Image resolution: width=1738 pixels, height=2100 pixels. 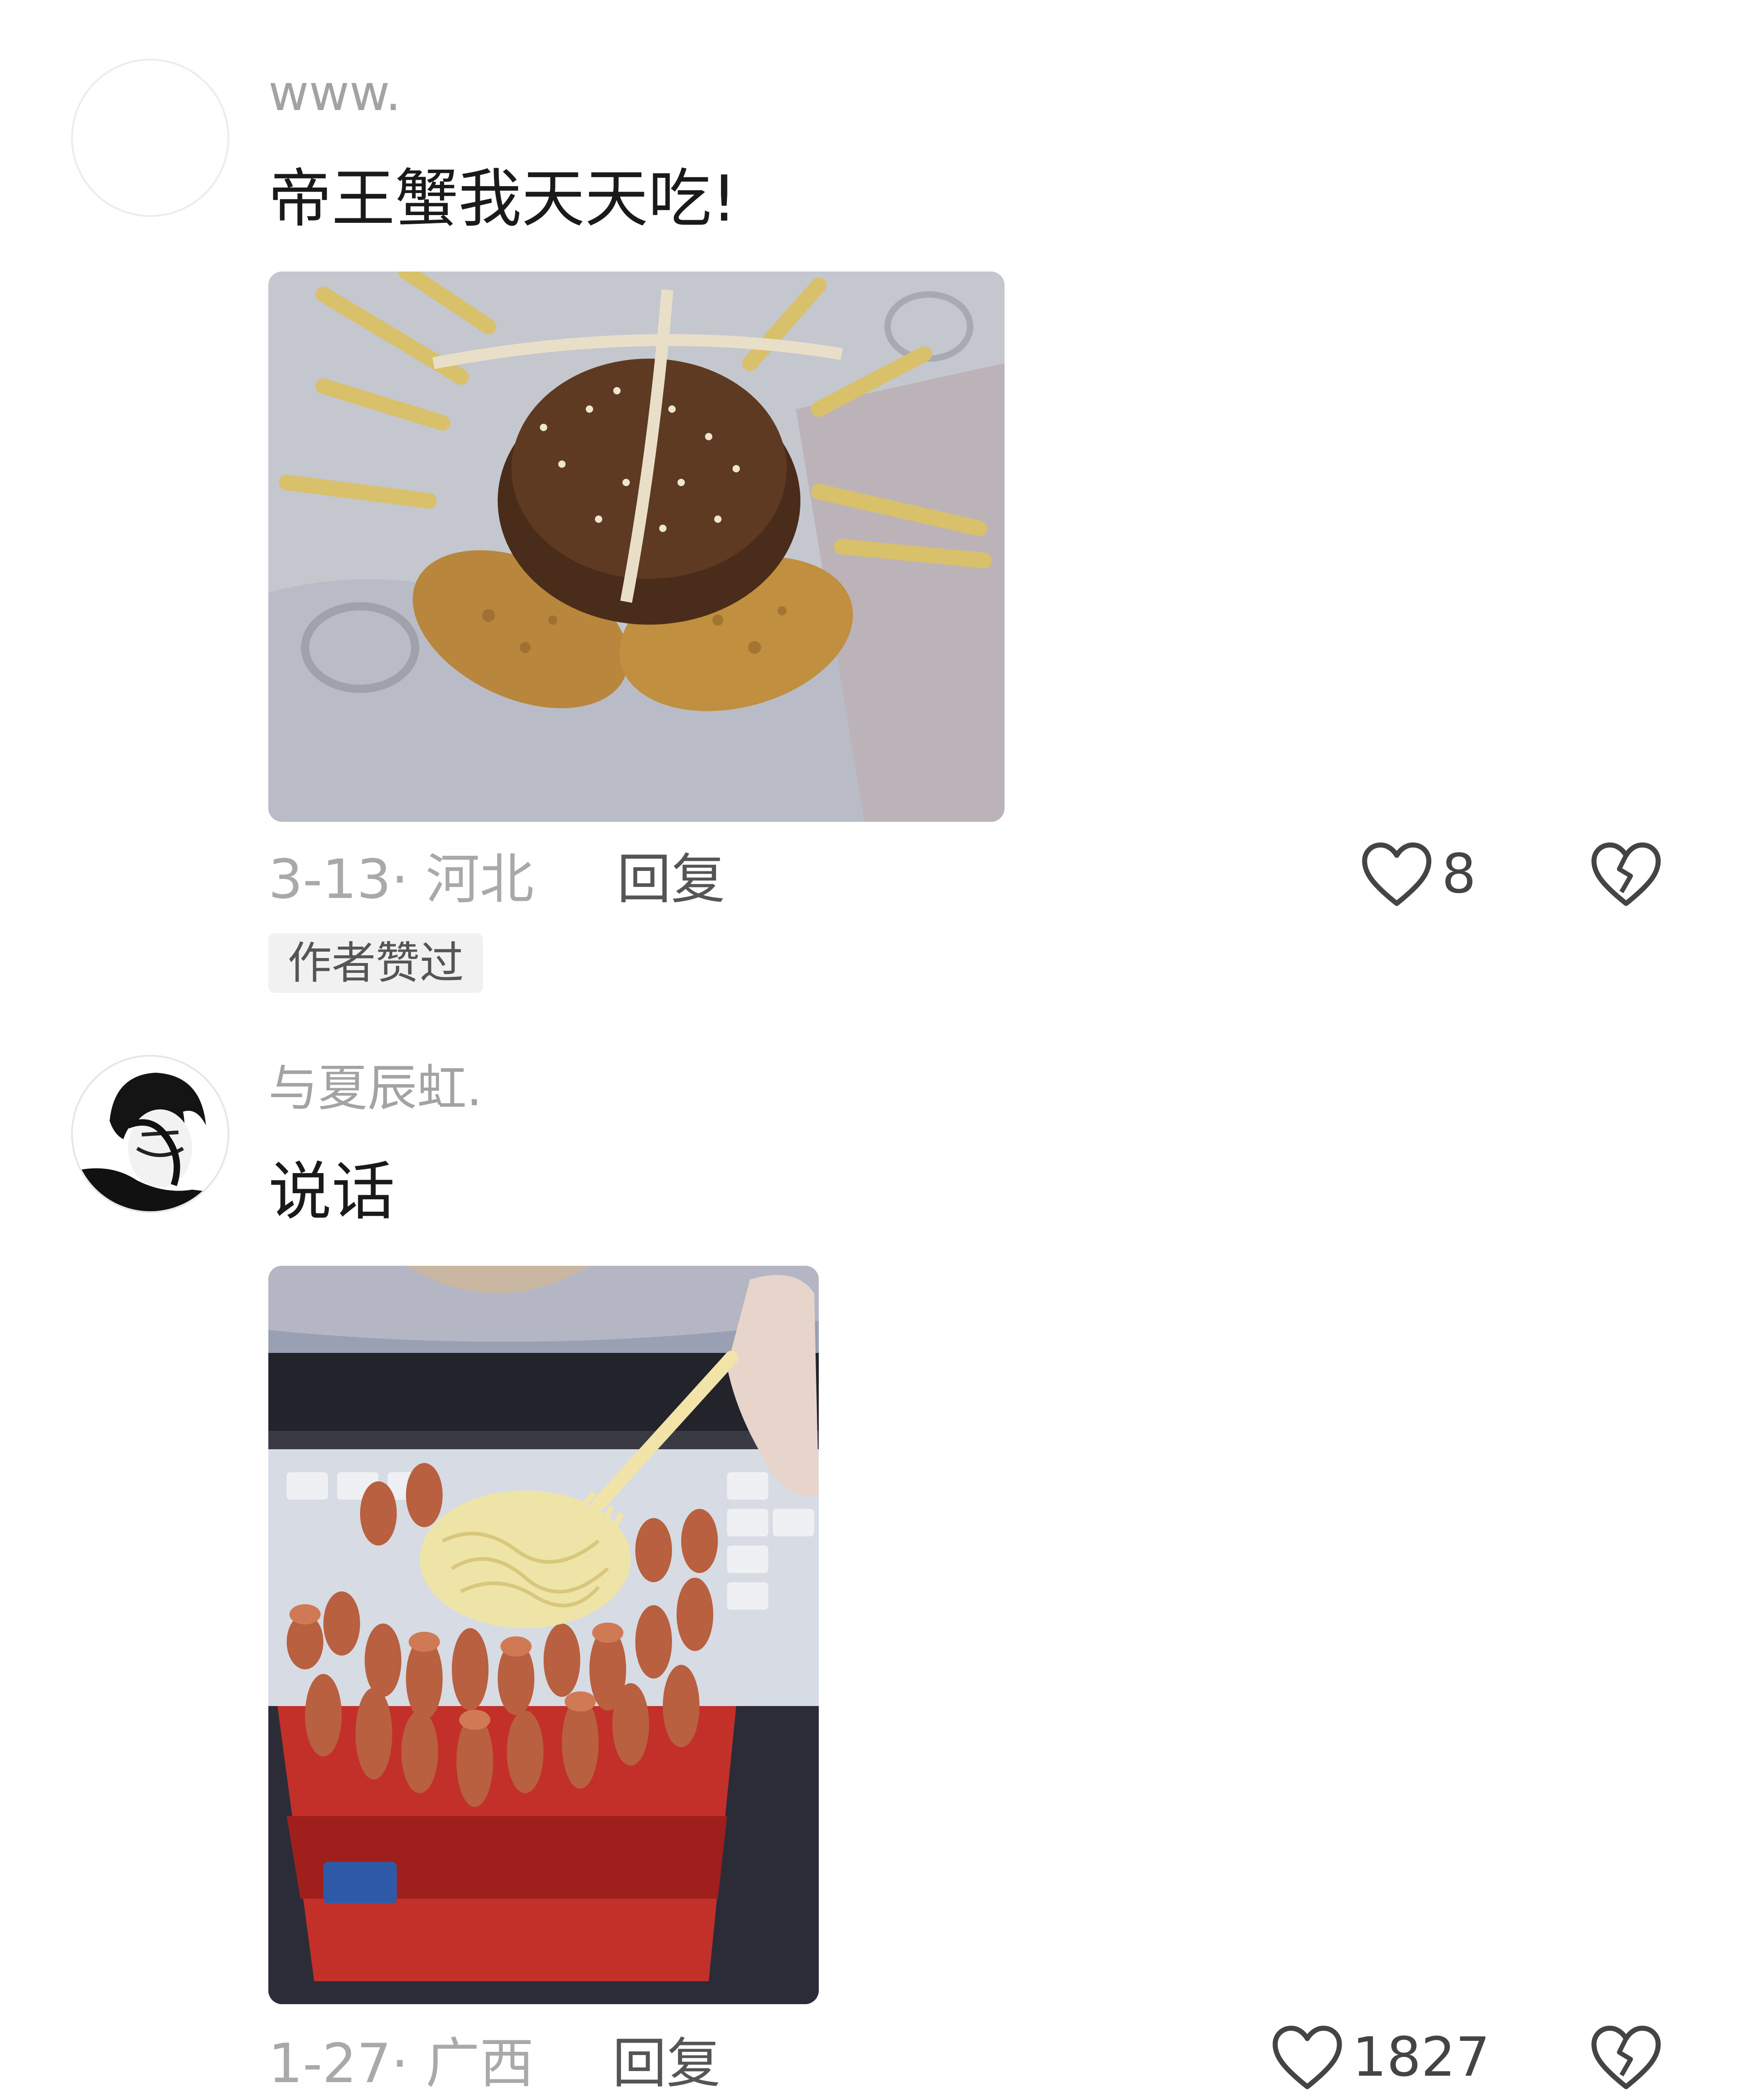 I want to click on comment-username: www., so click(x=335, y=93).